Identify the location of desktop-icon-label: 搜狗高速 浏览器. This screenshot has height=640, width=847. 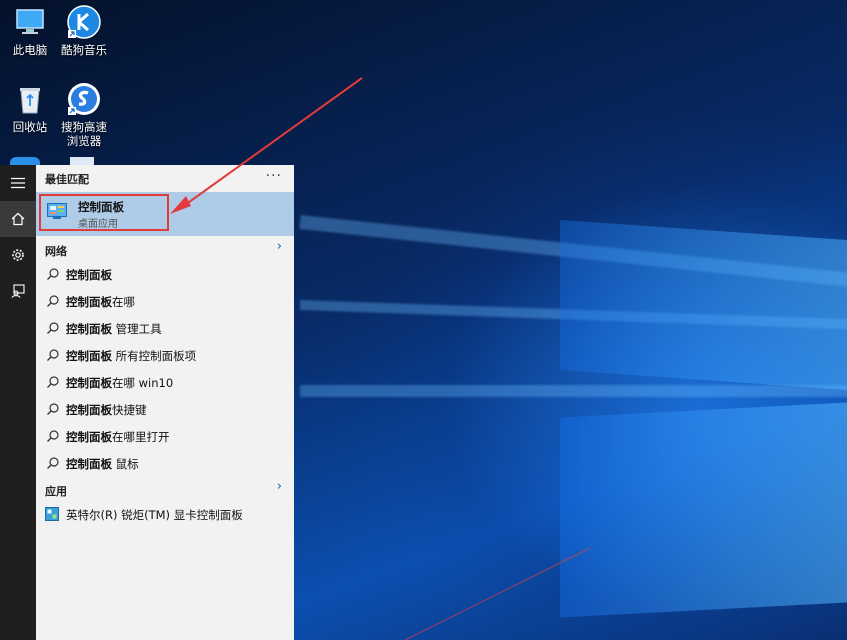
(84, 134).